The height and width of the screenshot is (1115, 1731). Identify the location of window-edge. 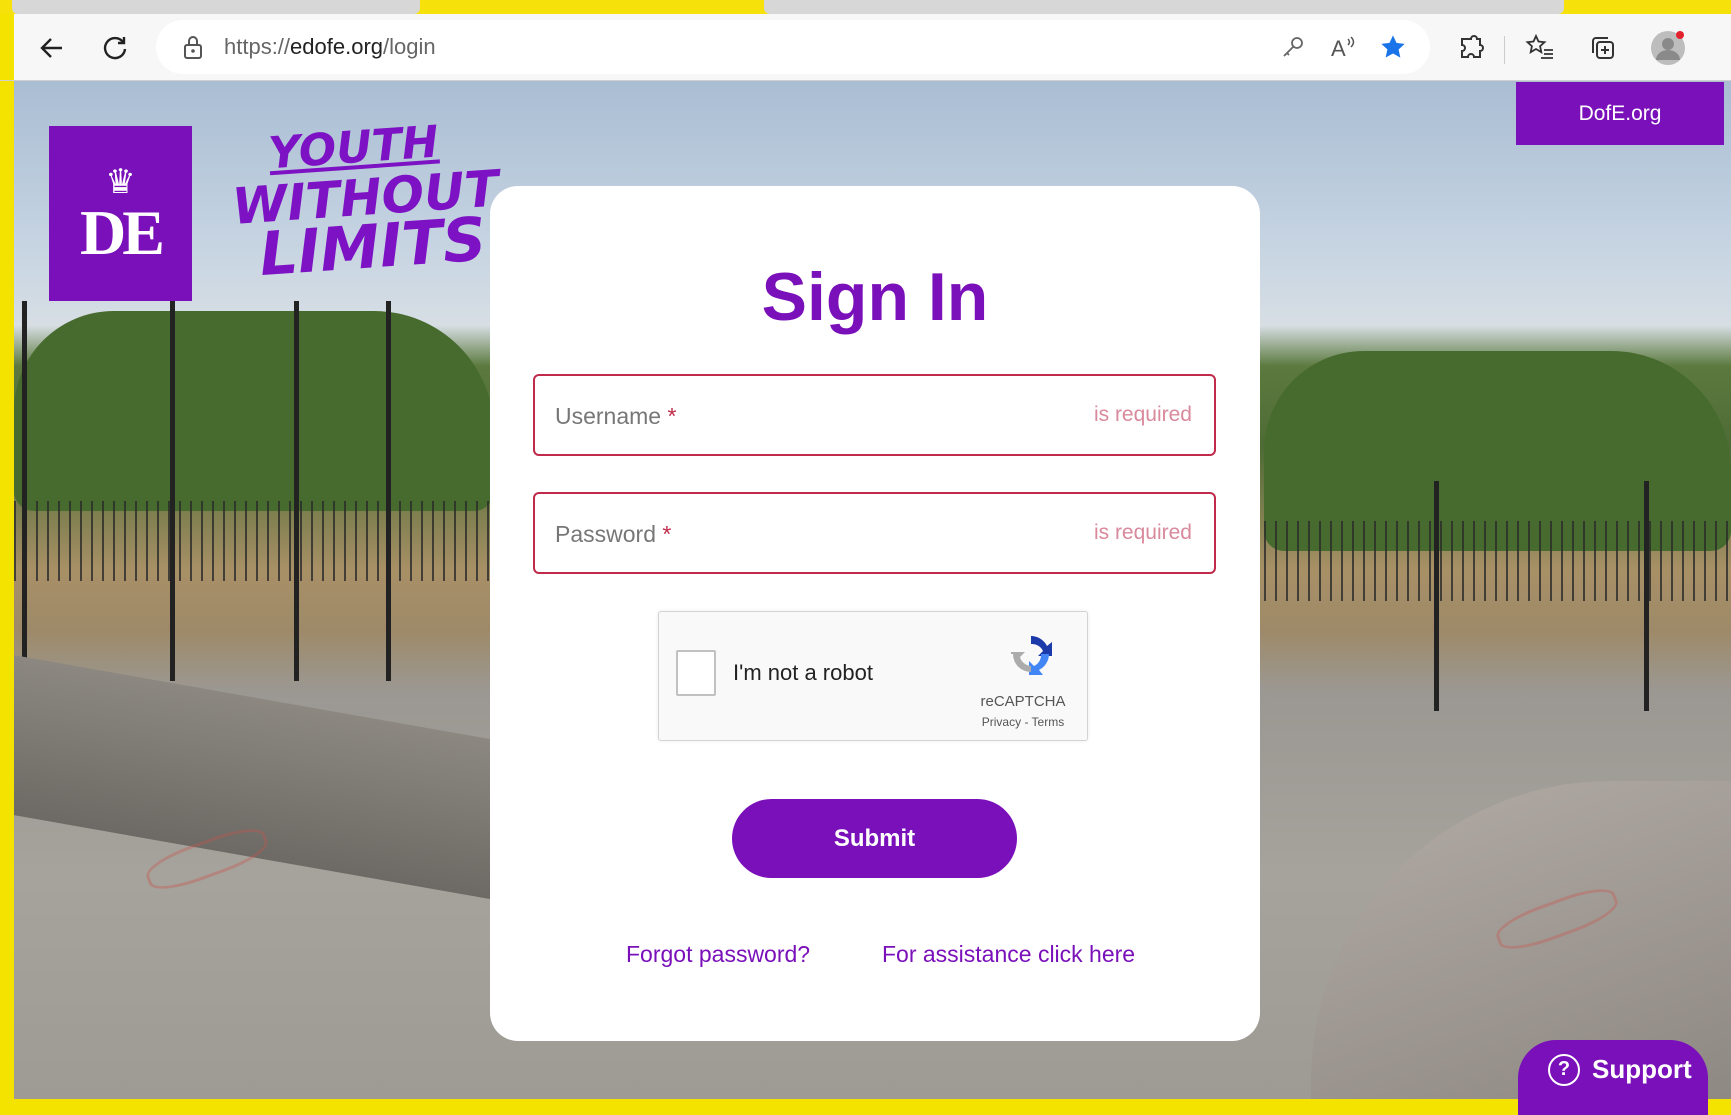
(7, 47).